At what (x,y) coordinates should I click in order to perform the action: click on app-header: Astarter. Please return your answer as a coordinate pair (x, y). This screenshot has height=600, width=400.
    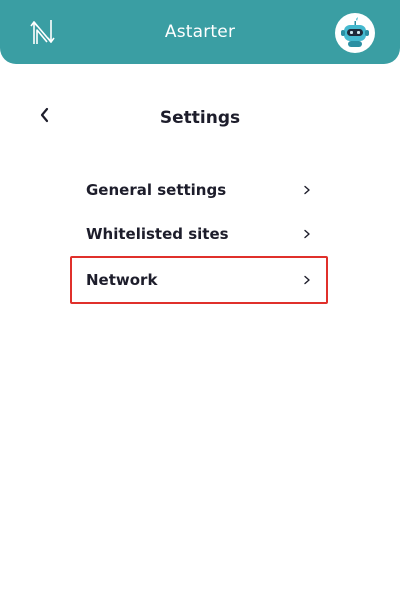
    Looking at the image, I should click on (200, 32).